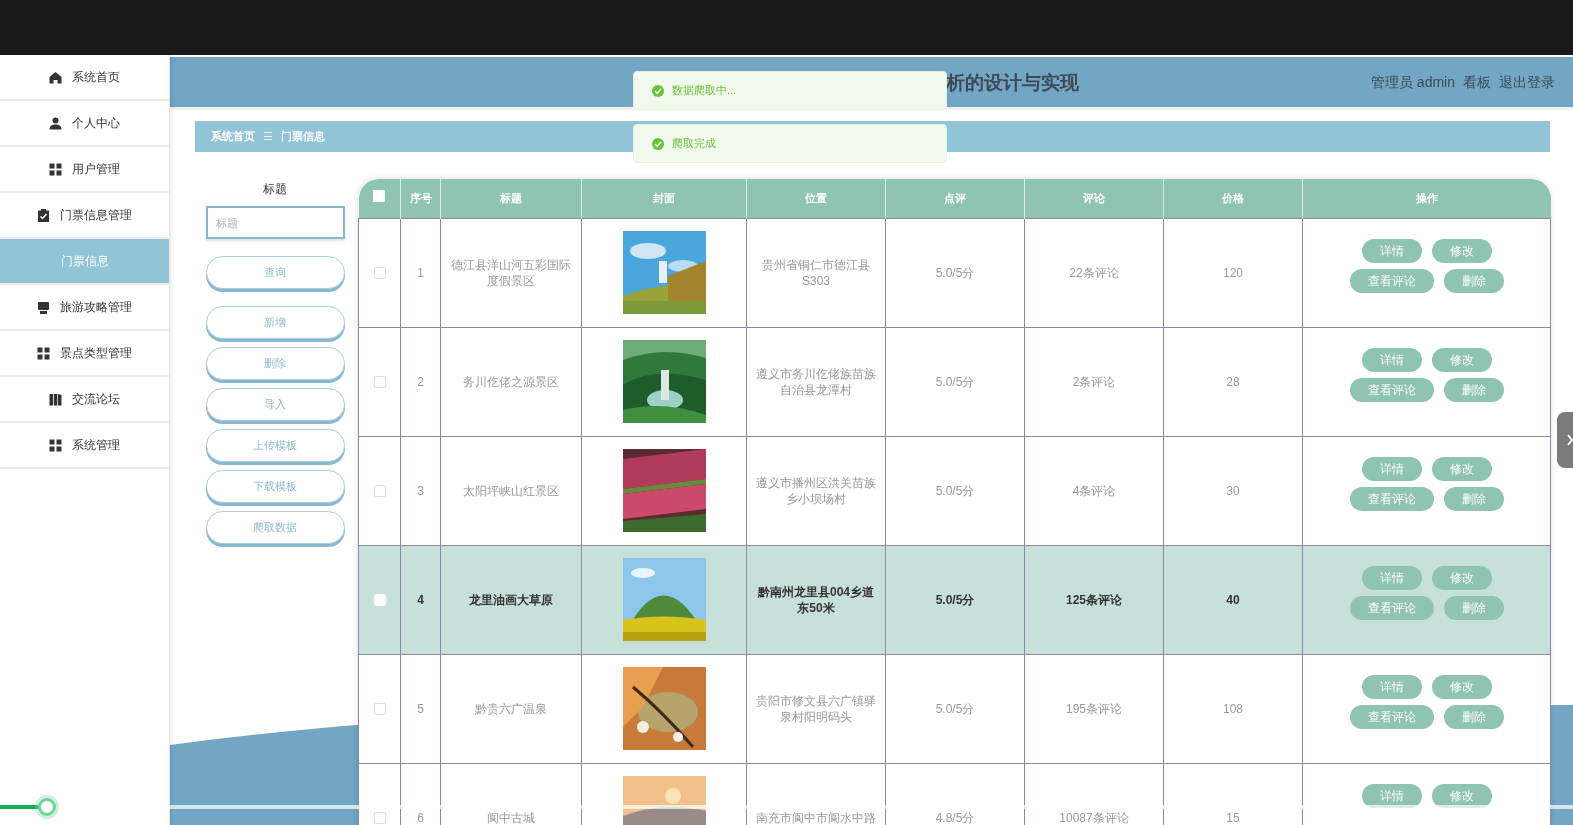  I want to click on sidebar-item: 系统首页, so click(84, 78).